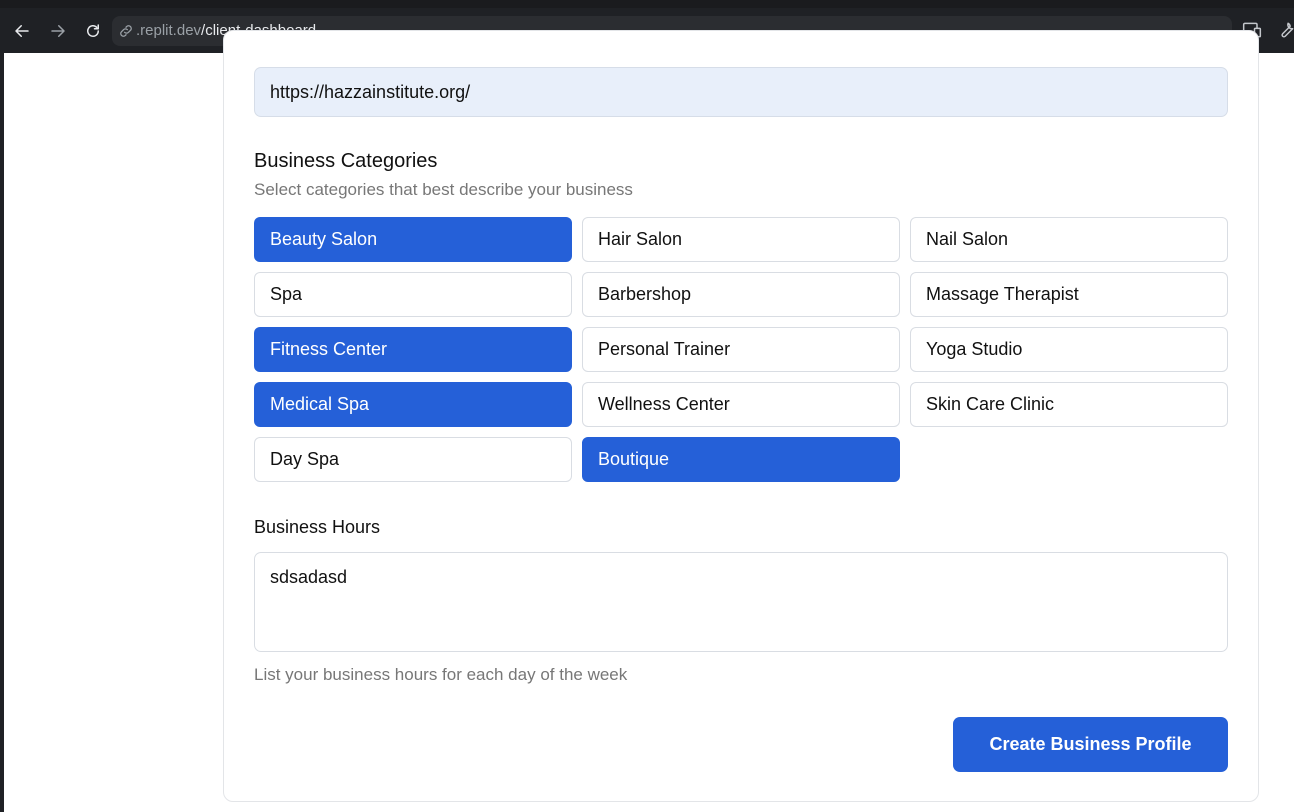 Image resolution: width=1294 pixels, height=812 pixels. What do you see at coordinates (126, 31) in the screenshot?
I see `link-icon` at bounding box center [126, 31].